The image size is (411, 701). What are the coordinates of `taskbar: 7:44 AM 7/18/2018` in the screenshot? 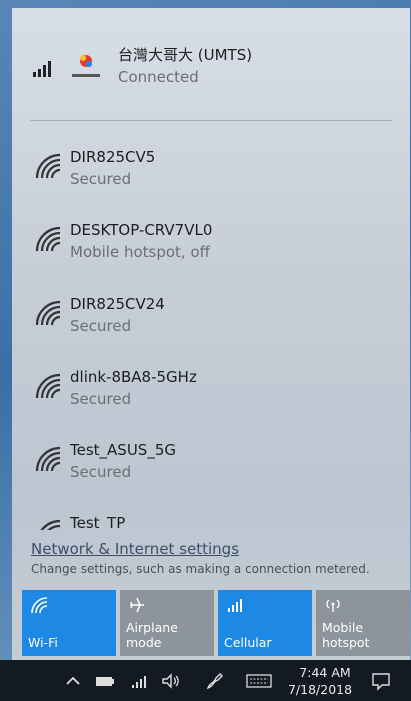 It's located at (205, 680).